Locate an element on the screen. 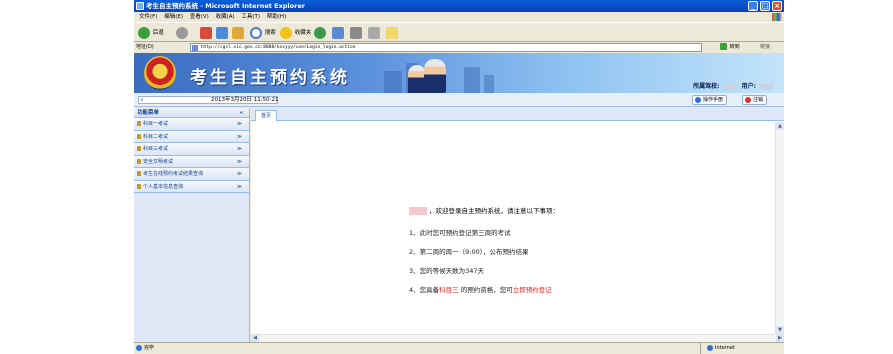 The image size is (893, 354). notice-4: 4、您具备科目三 的预约资格，您可立即预约登记 is located at coordinates (480, 289).